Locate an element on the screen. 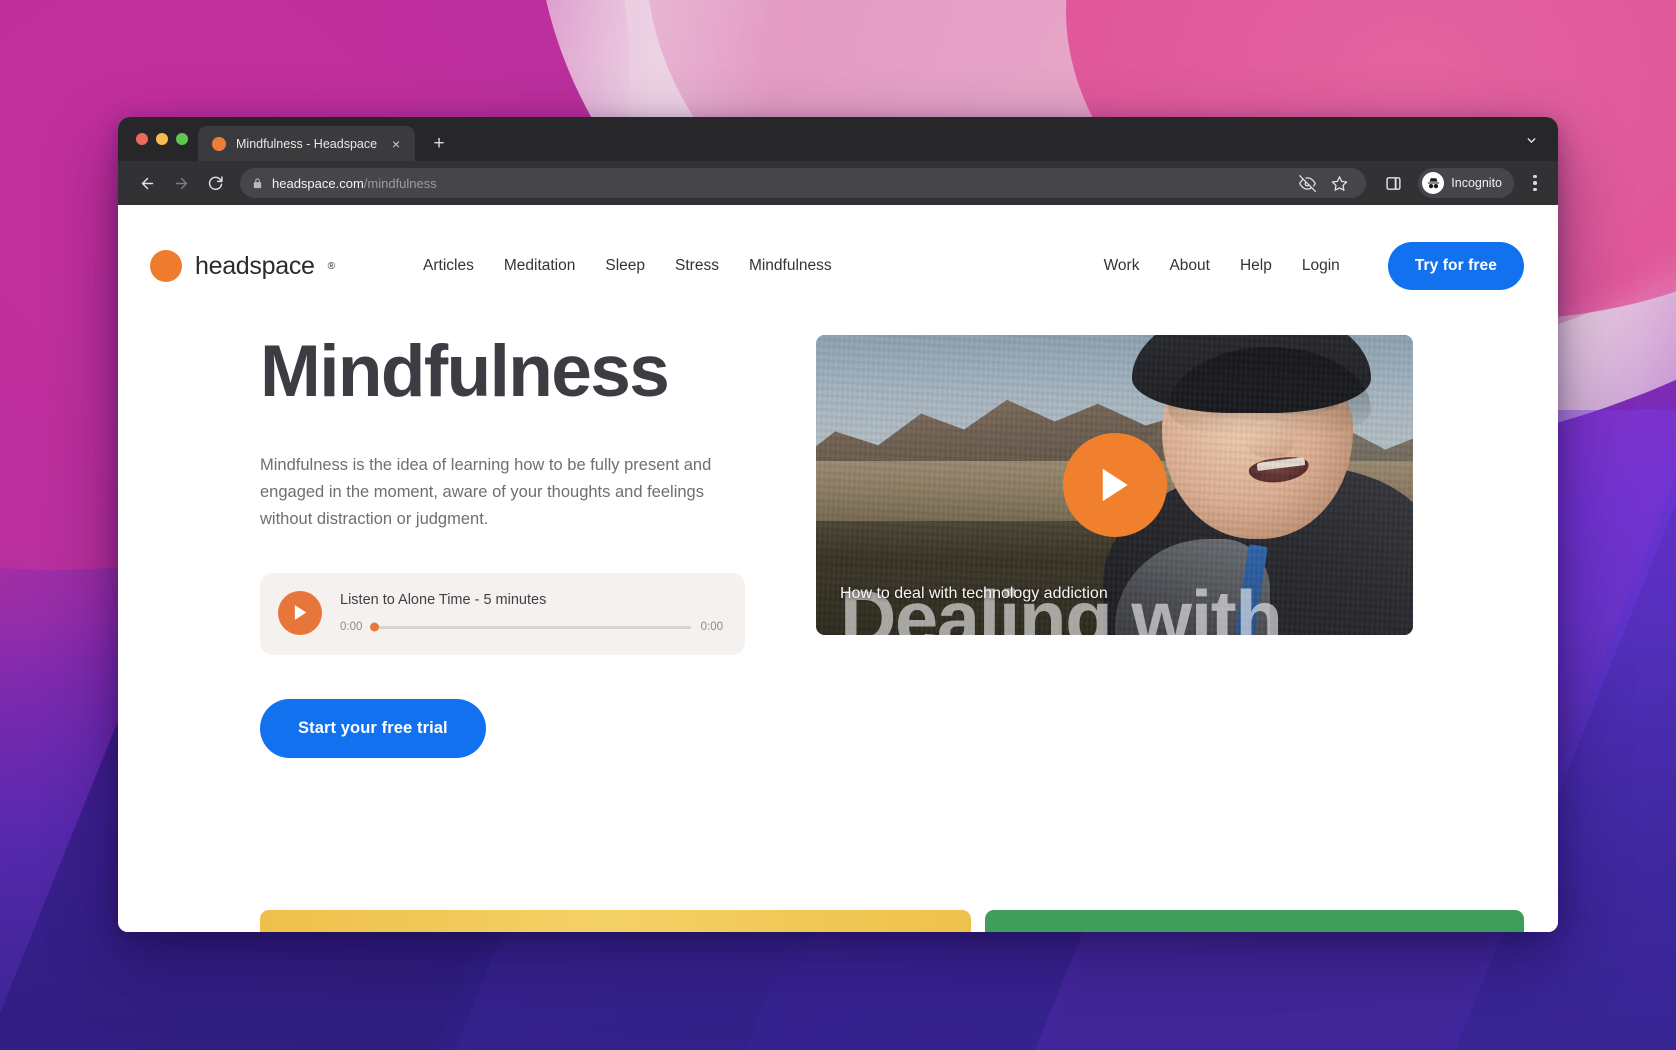  new-tab-button: + is located at coordinates (439, 143).